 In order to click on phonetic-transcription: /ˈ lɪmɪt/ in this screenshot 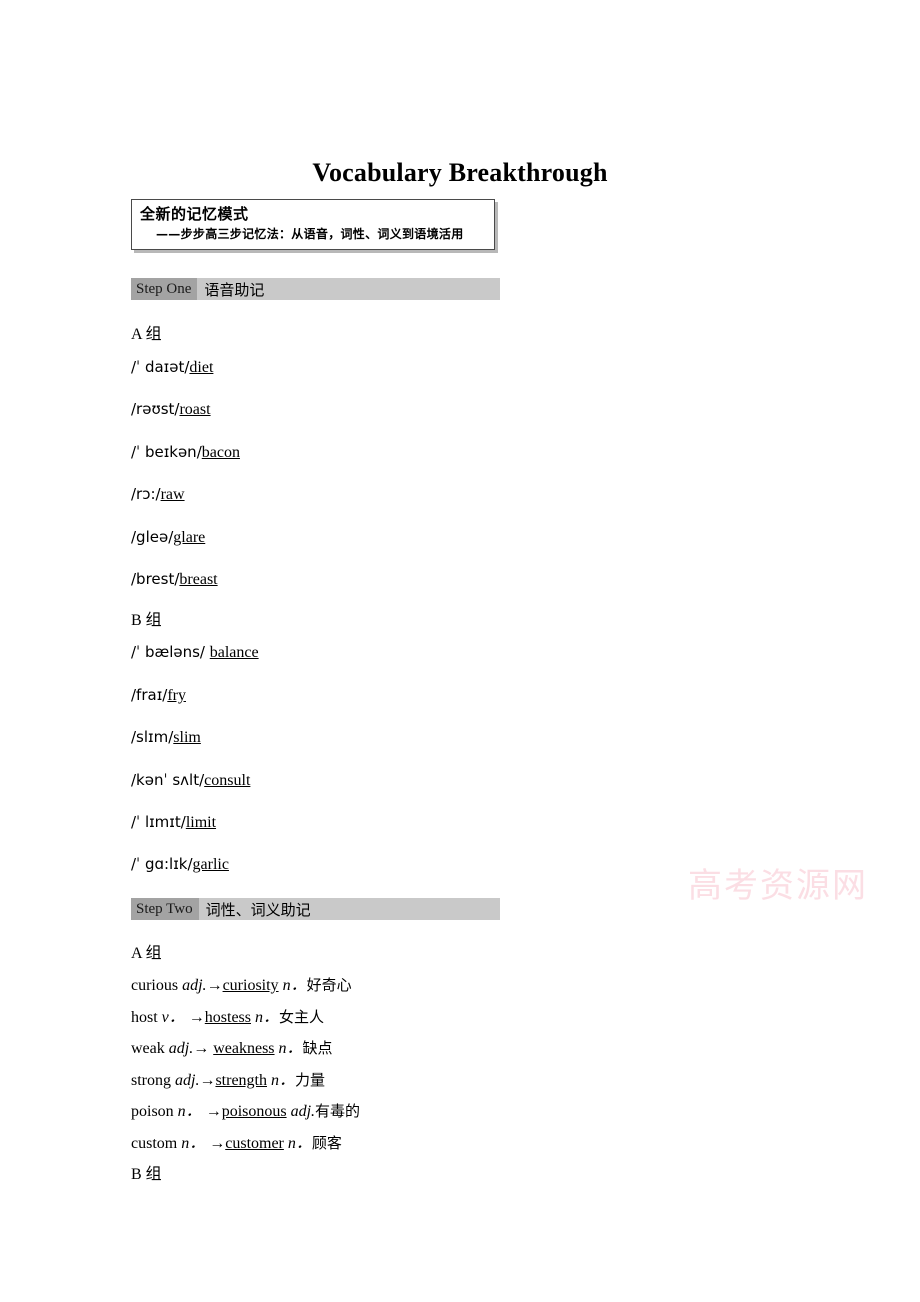, I will do `click(158, 822)`.